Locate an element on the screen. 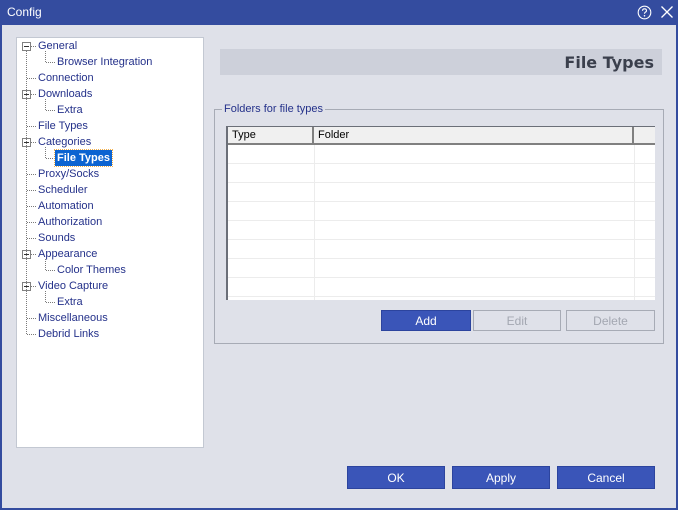 This screenshot has height=510, width=678. tree-item-automation: Automation is located at coordinates (66, 206).